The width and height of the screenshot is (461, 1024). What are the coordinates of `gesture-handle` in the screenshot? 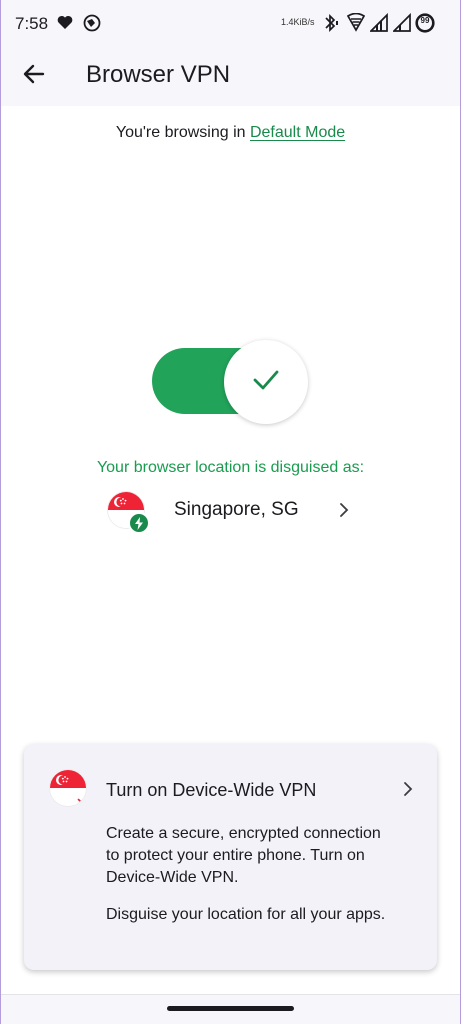 It's located at (230, 1008).